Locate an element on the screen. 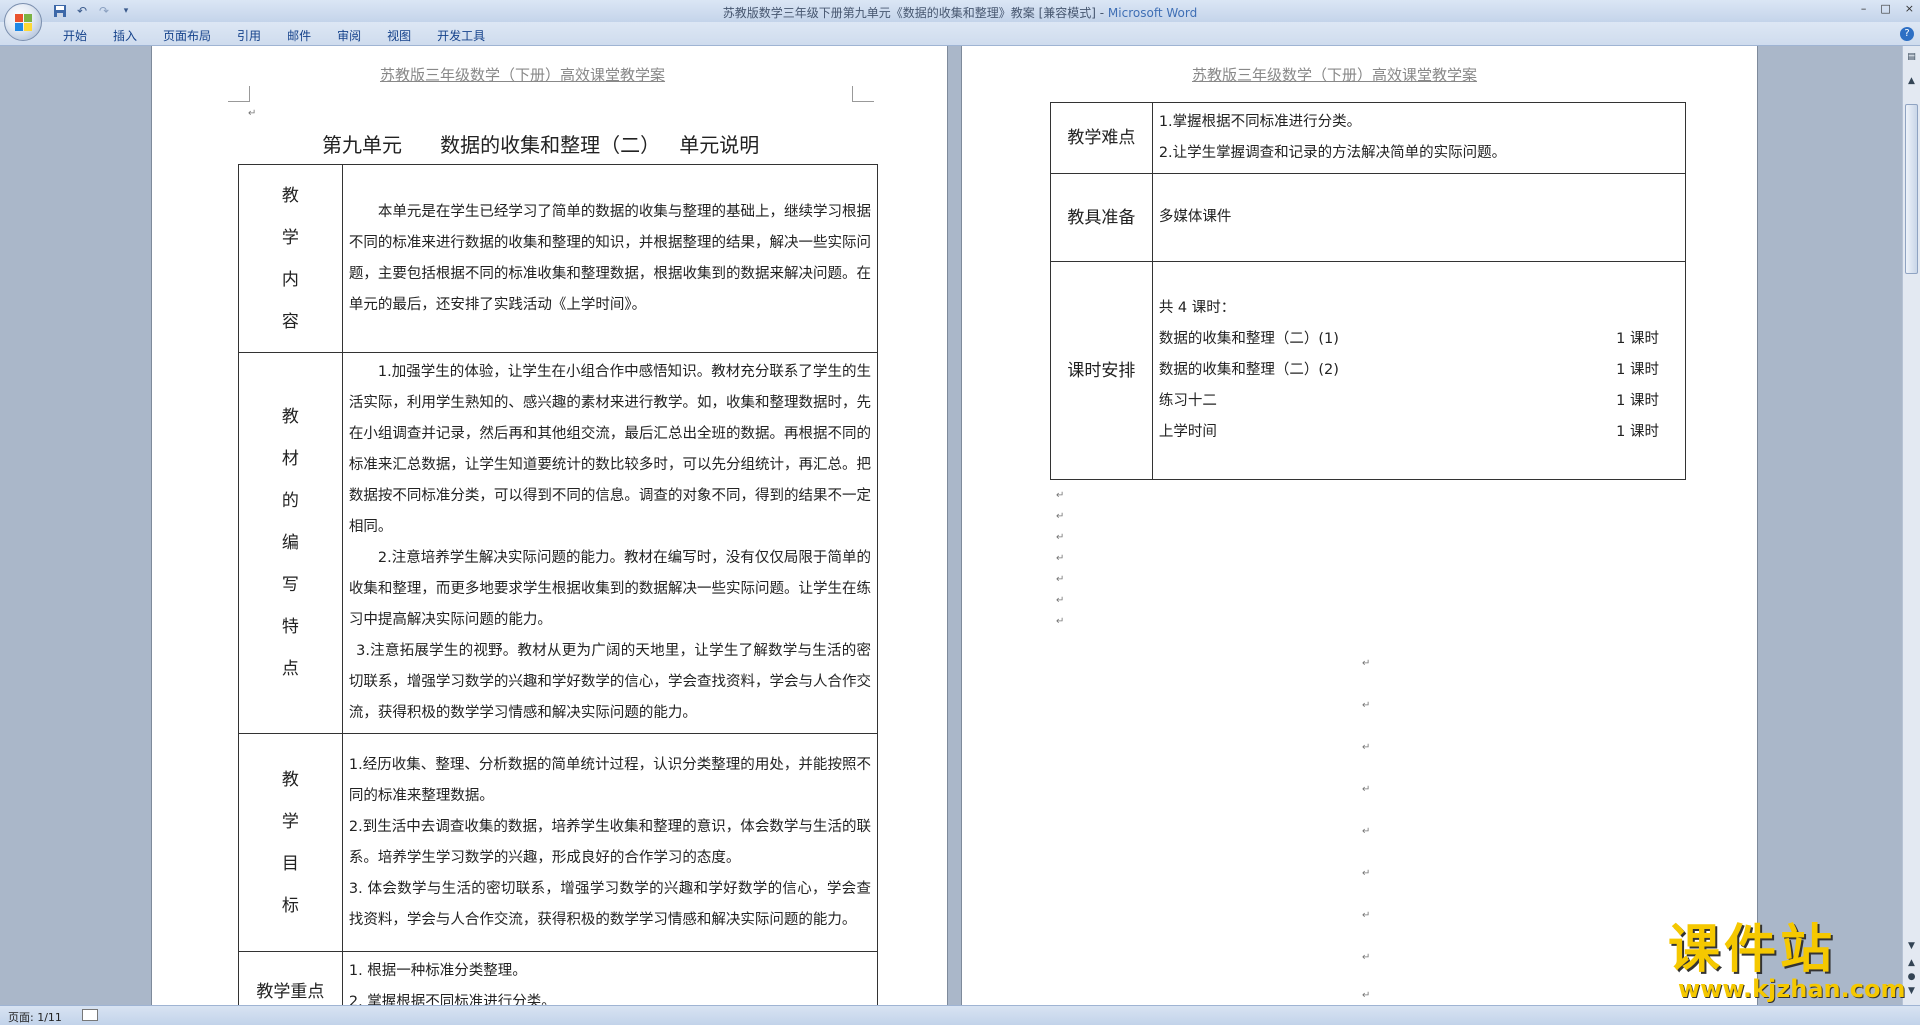 The height and width of the screenshot is (1025, 1920). tab-page-layout: 页面布局 is located at coordinates (187, 35).